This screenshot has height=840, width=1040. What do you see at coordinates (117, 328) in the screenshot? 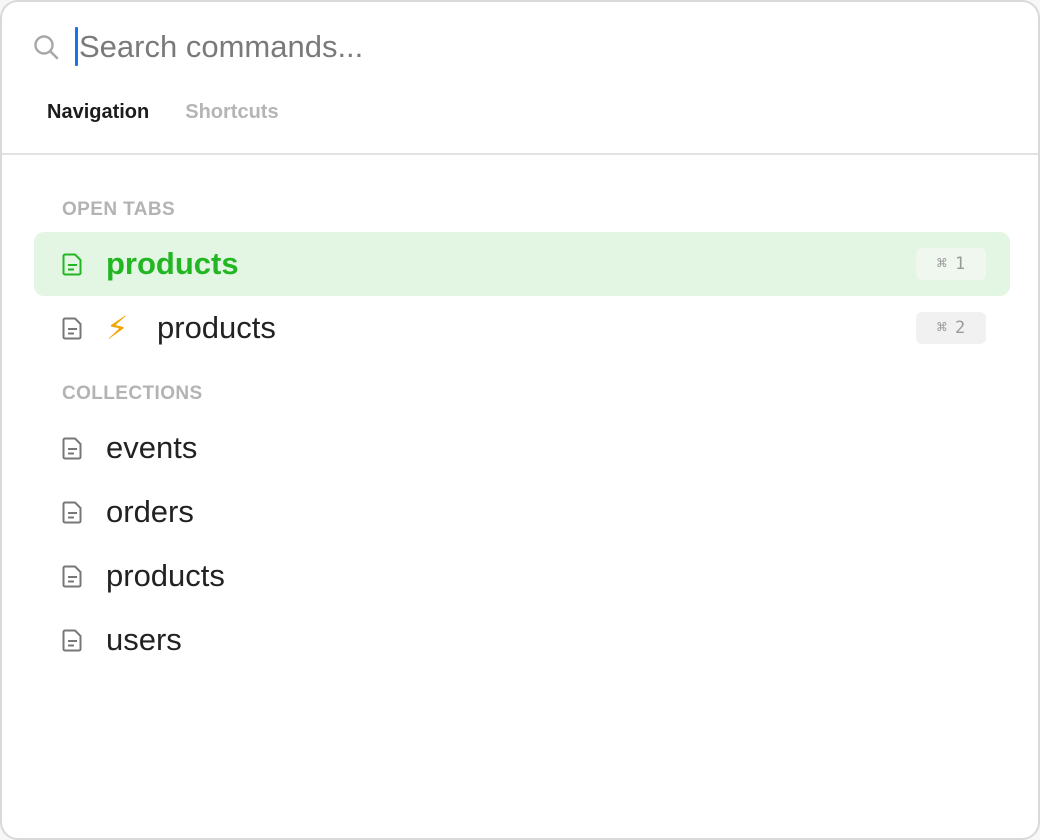
I see `lightning-bolt-icon: ⚡` at bounding box center [117, 328].